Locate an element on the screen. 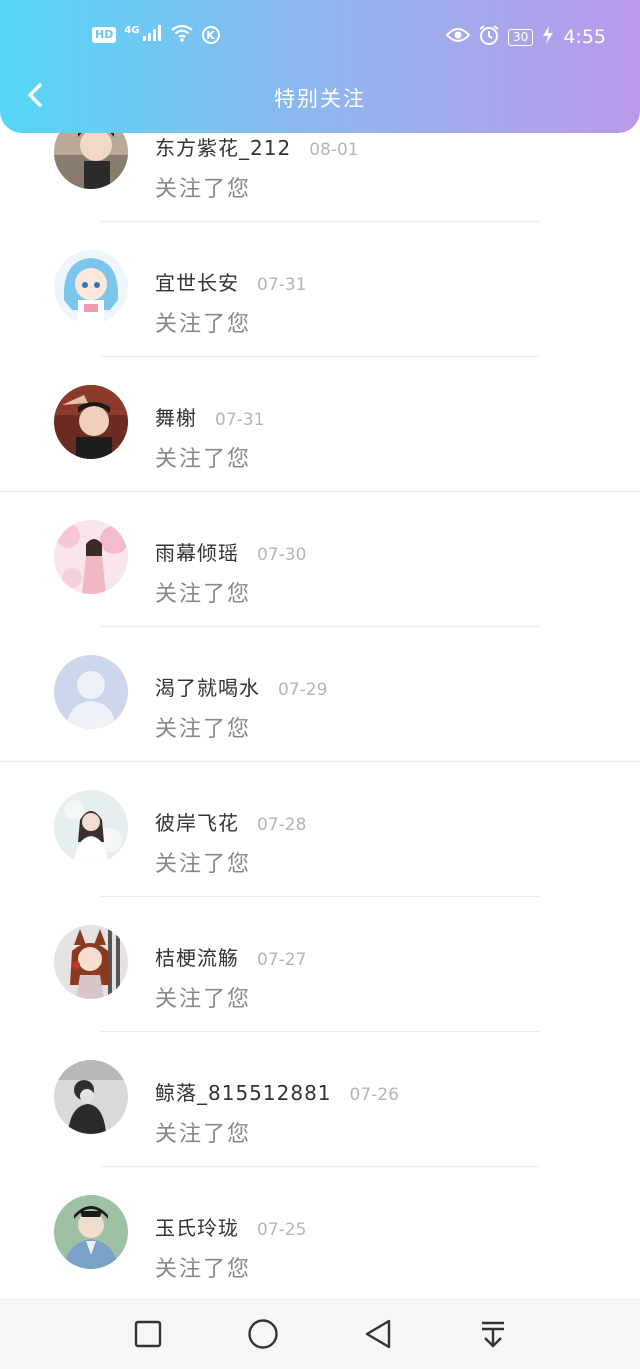  user-name: 彼岸飞花 is located at coordinates (197, 821).